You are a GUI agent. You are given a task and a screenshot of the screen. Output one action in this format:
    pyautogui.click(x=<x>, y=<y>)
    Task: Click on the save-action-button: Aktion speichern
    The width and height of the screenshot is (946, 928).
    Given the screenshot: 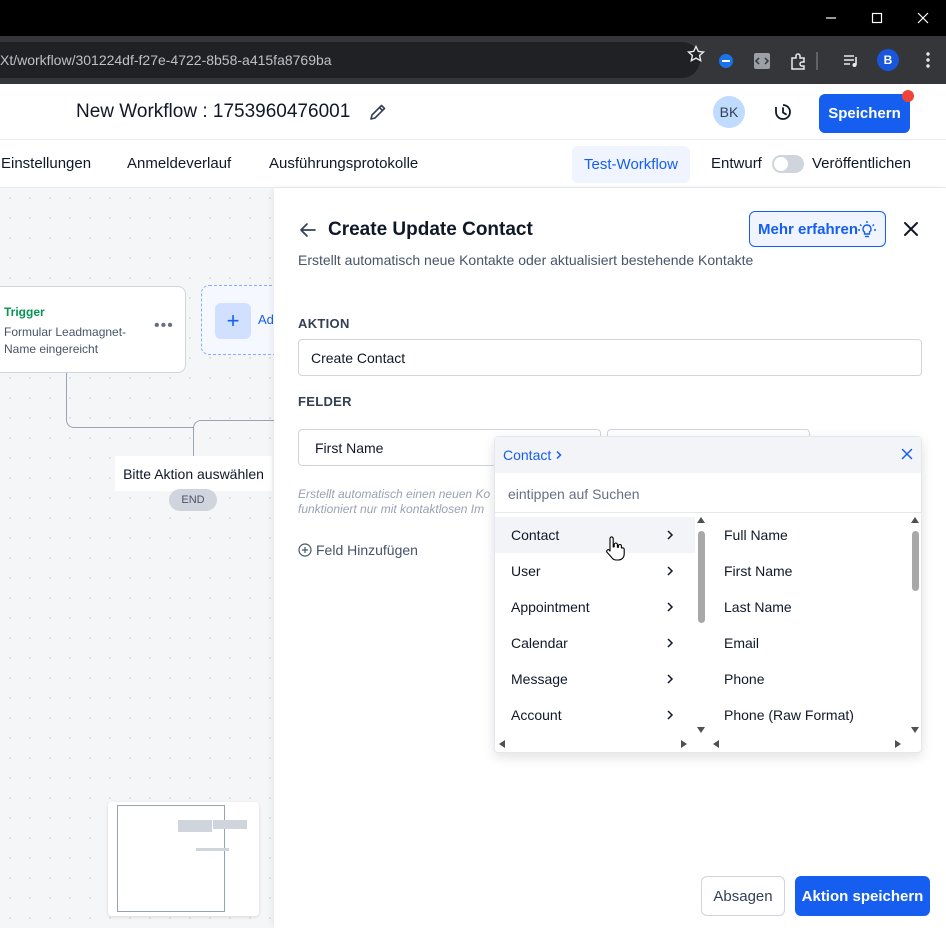 What is the action you would take?
    pyautogui.click(x=862, y=896)
    